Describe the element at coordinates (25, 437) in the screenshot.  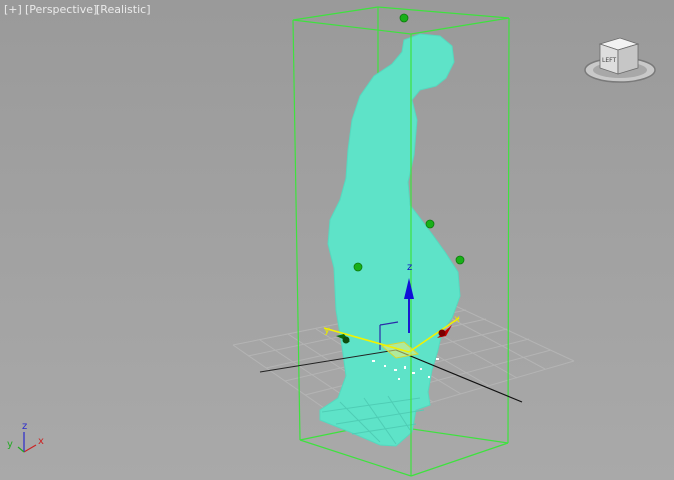
I see `axis-tripod-icon: x y z` at that location.